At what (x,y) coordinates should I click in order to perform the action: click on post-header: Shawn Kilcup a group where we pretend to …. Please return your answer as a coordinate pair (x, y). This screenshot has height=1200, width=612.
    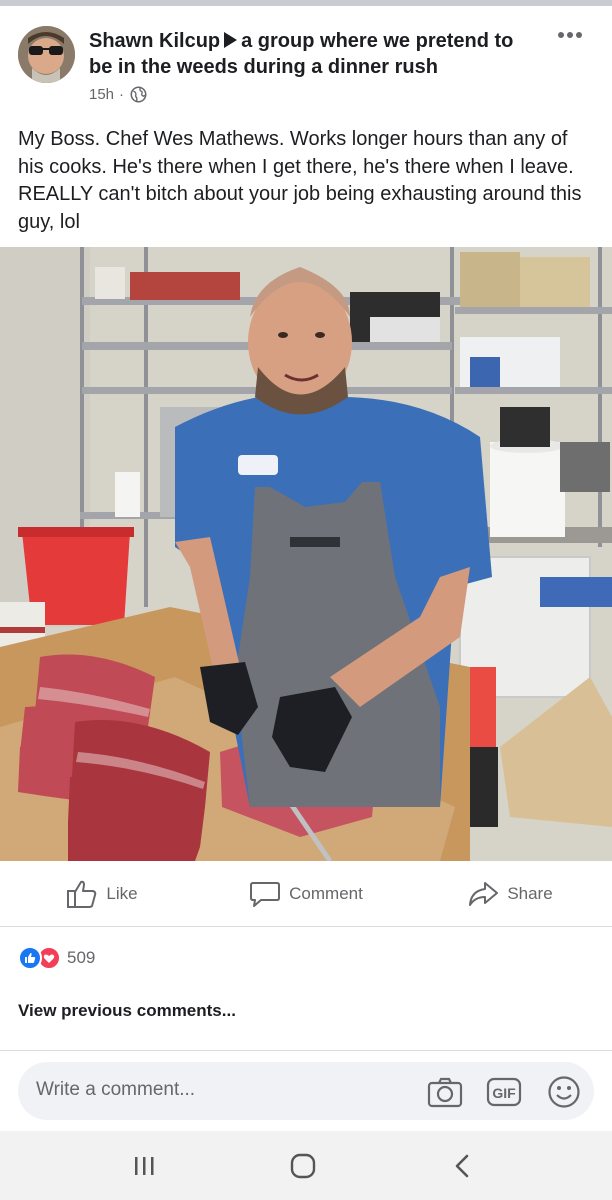
    Looking at the image, I should click on (306, 61).